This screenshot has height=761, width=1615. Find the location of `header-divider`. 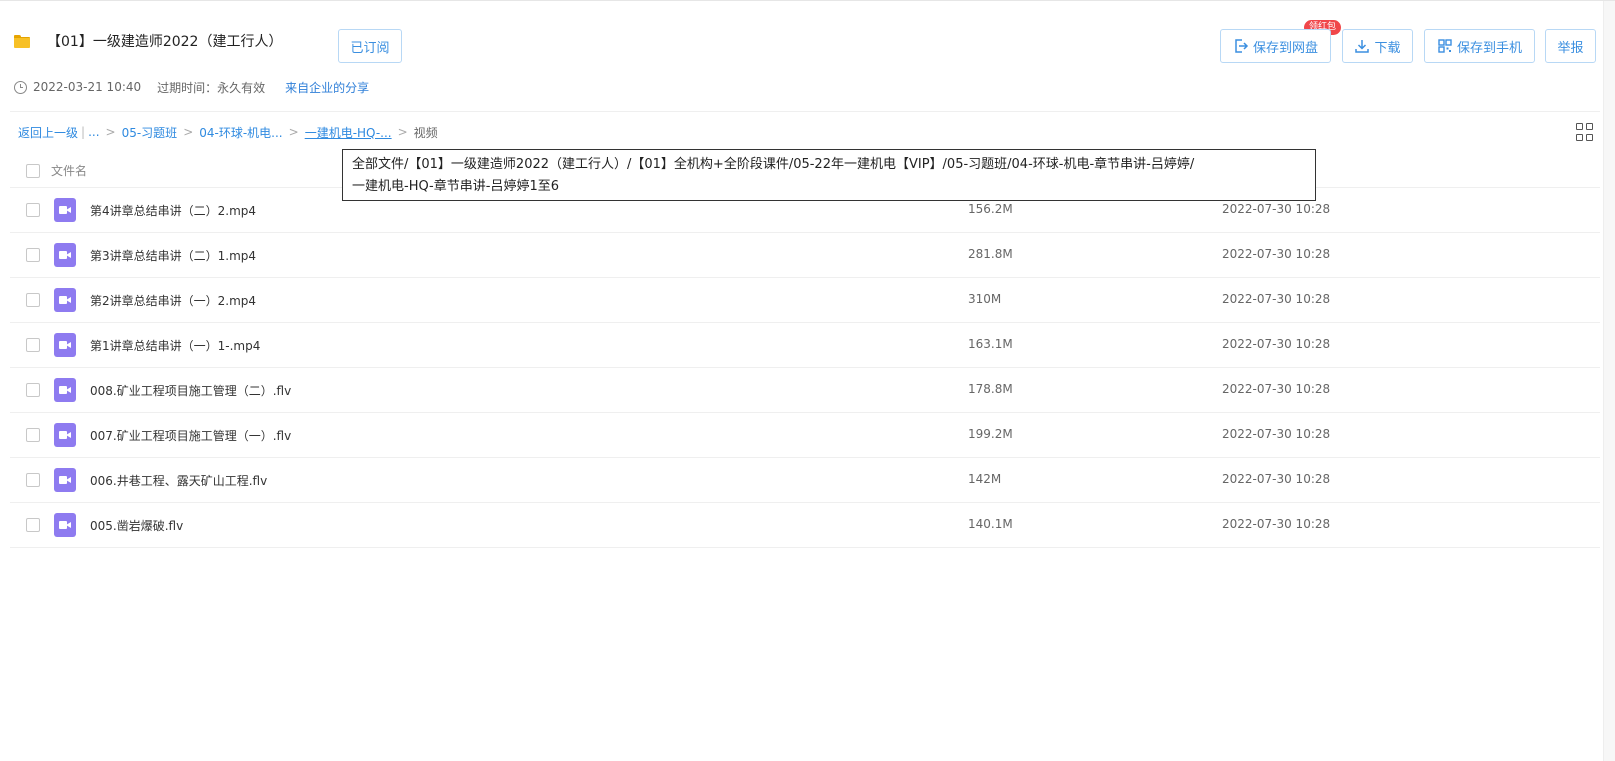

header-divider is located at coordinates (805, 111).